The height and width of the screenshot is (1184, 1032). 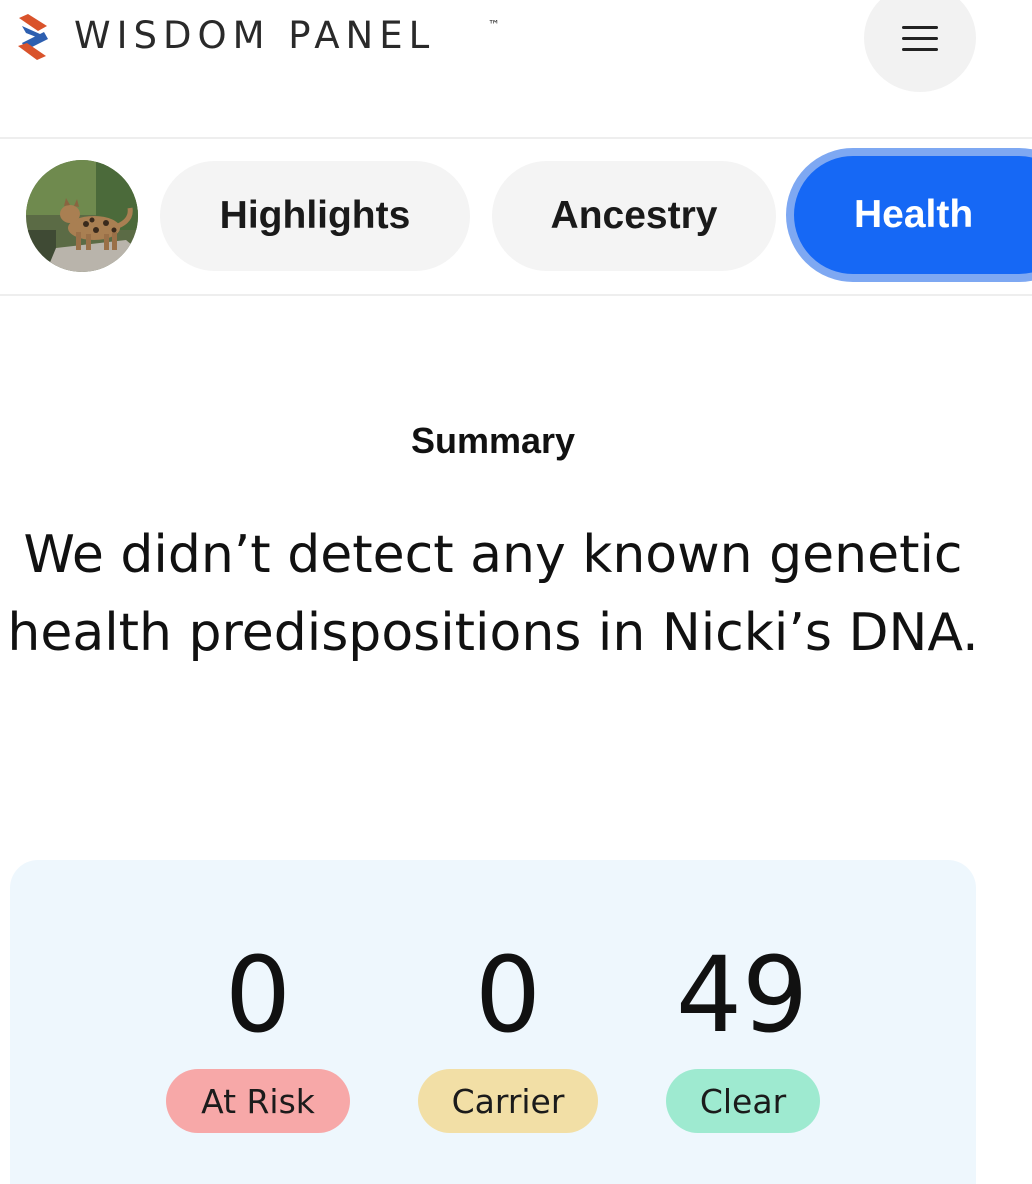 What do you see at coordinates (258, 1101) in the screenshot?
I see `at-risk-badge: At Risk` at bounding box center [258, 1101].